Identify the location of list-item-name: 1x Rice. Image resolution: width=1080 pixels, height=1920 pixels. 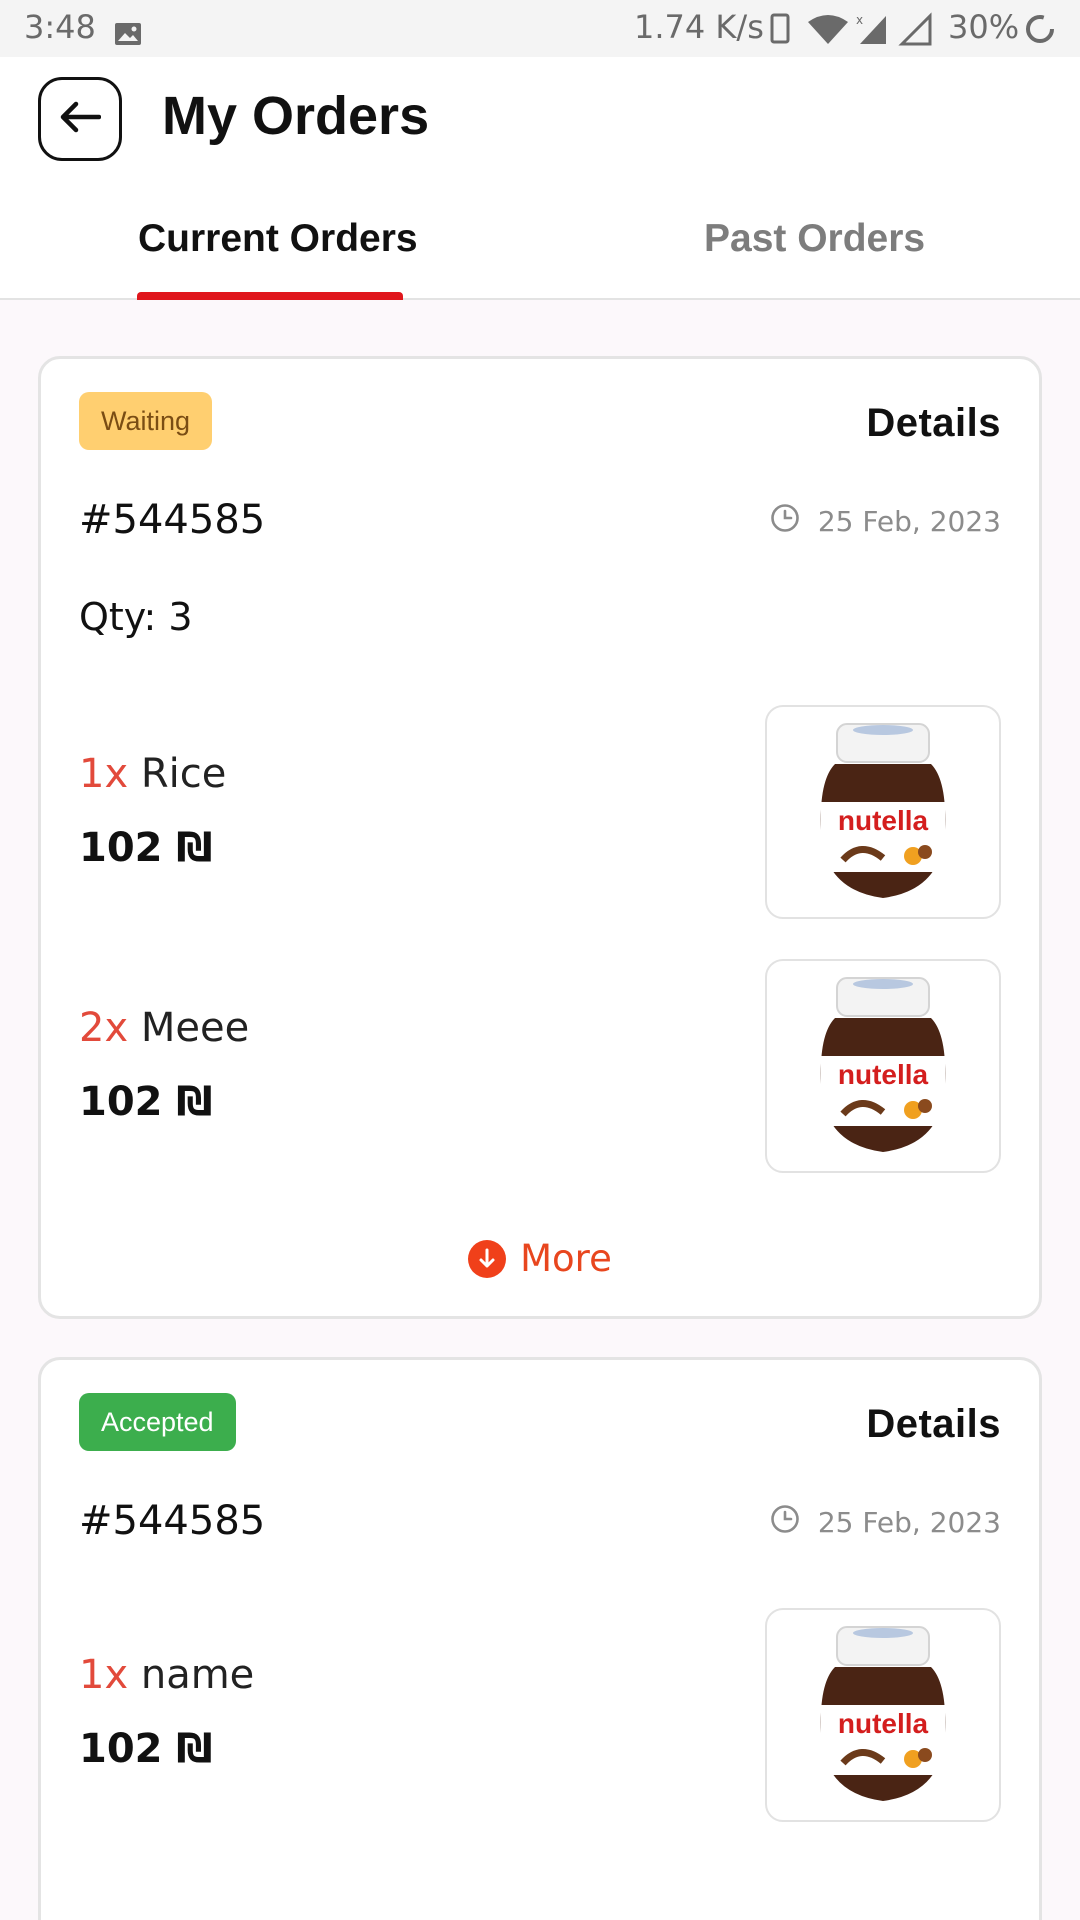
(152, 774).